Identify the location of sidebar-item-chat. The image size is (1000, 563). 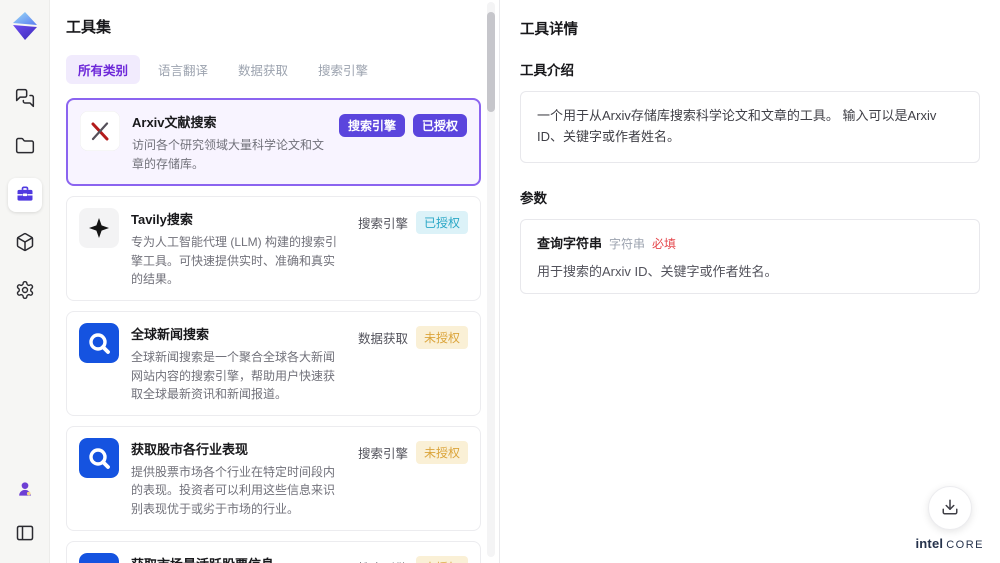
(25, 99).